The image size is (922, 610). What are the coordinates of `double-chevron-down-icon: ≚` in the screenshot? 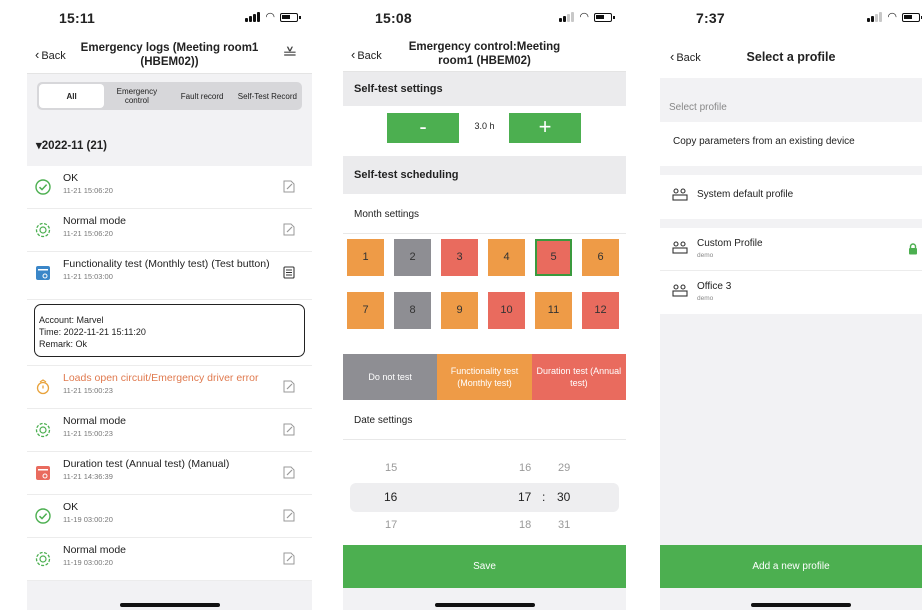 It's located at (290, 53).